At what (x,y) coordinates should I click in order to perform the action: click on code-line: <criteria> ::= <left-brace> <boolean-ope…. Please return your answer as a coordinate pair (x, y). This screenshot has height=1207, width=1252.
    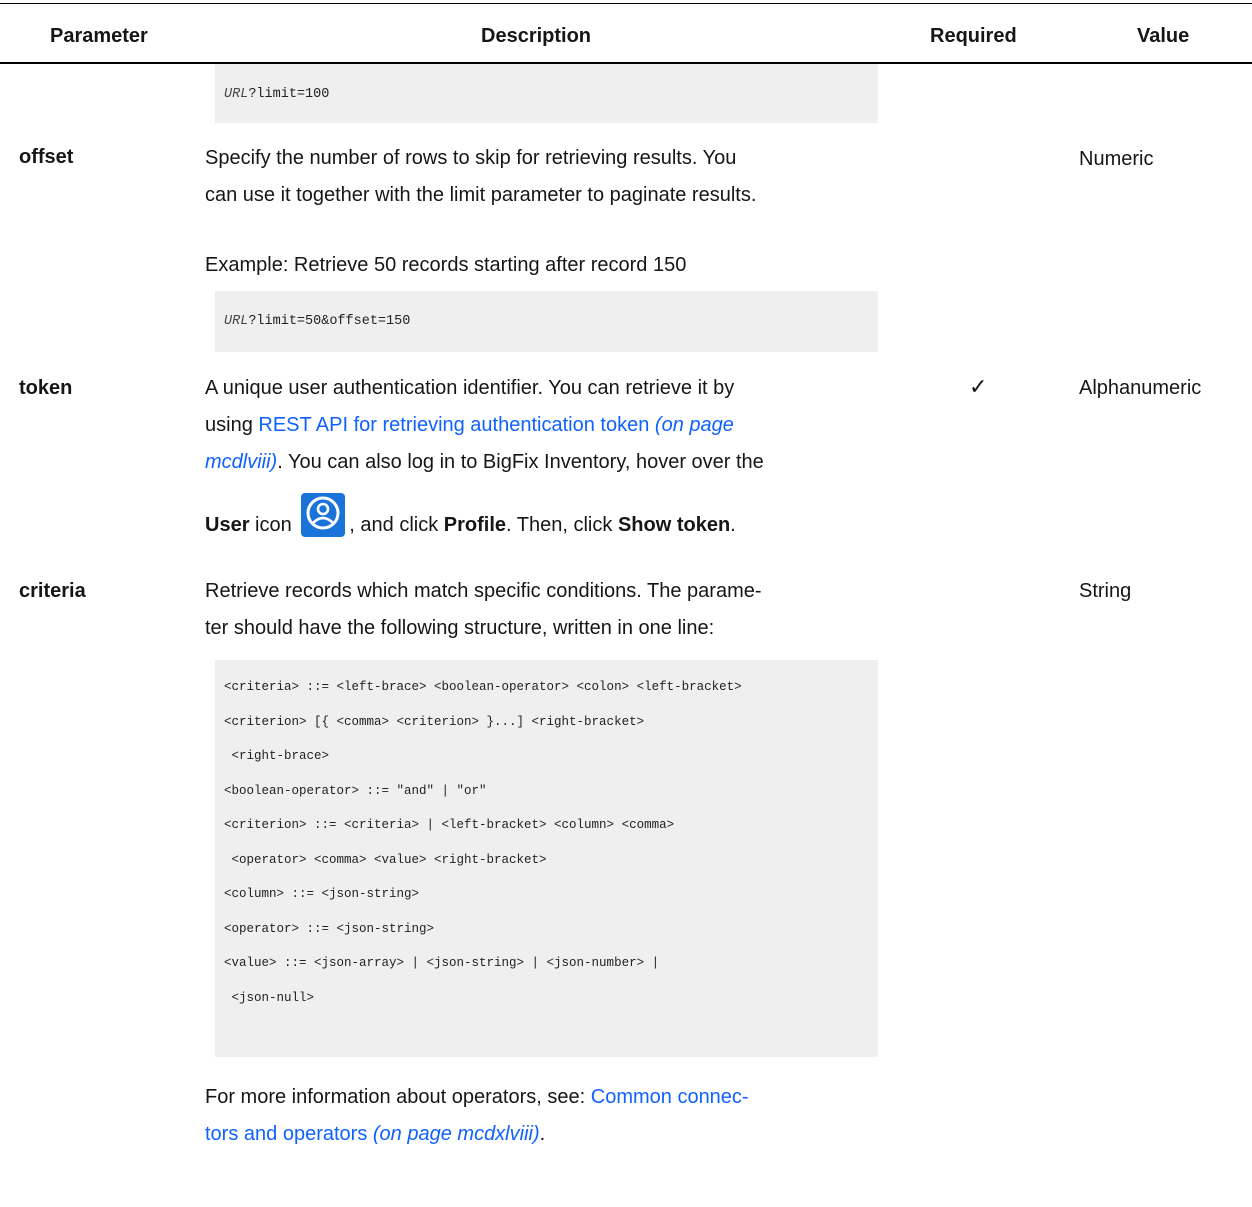
    Looking at the image, I should click on (483, 687).